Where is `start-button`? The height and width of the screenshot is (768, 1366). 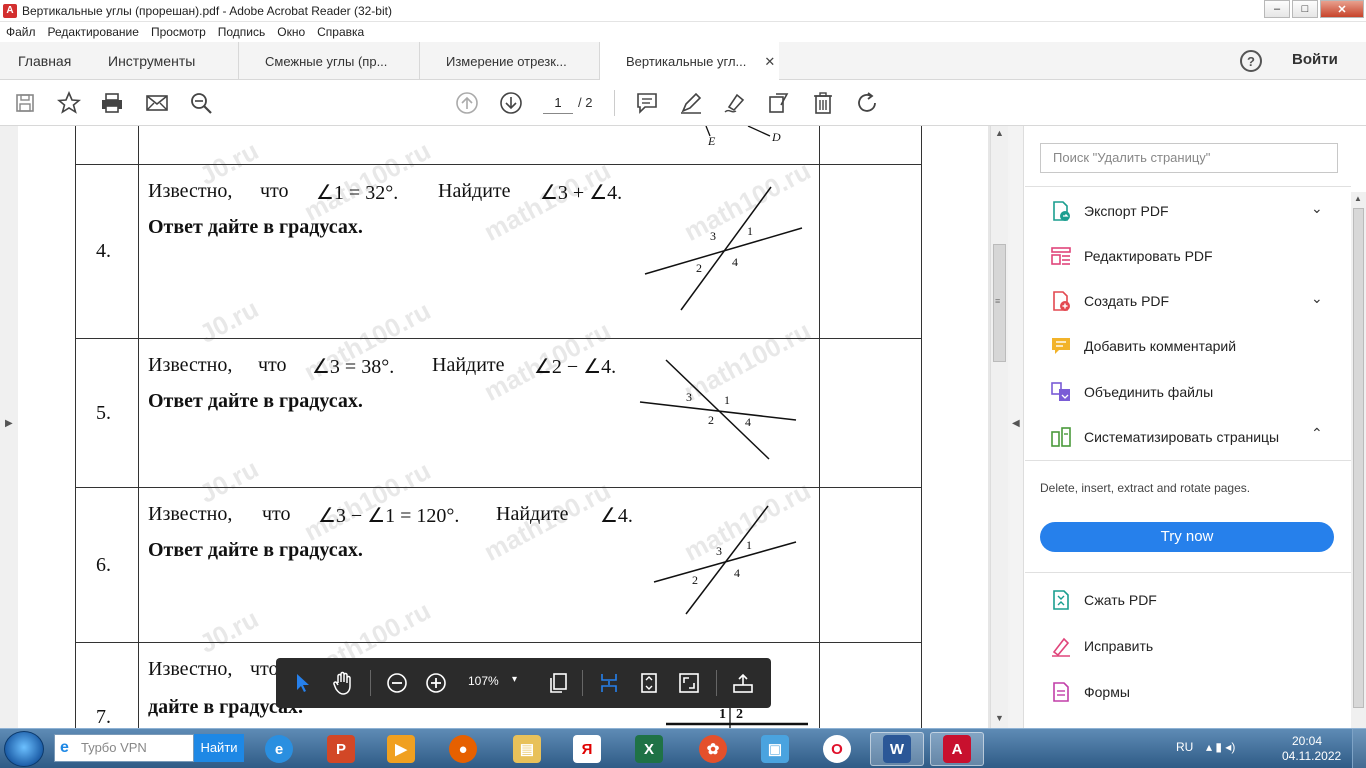
start-button is located at coordinates (24, 749).